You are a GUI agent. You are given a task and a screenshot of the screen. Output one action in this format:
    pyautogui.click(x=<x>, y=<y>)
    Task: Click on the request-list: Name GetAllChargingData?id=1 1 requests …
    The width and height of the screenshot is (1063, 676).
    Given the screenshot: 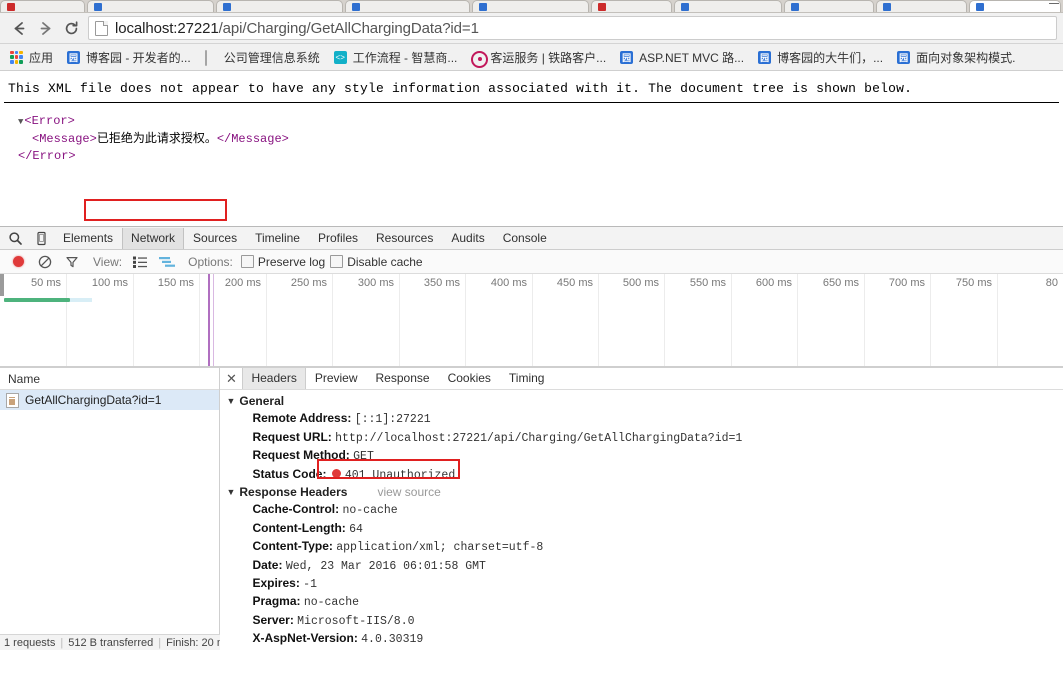 What is the action you would take?
    pyautogui.click(x=127, y=509)
    